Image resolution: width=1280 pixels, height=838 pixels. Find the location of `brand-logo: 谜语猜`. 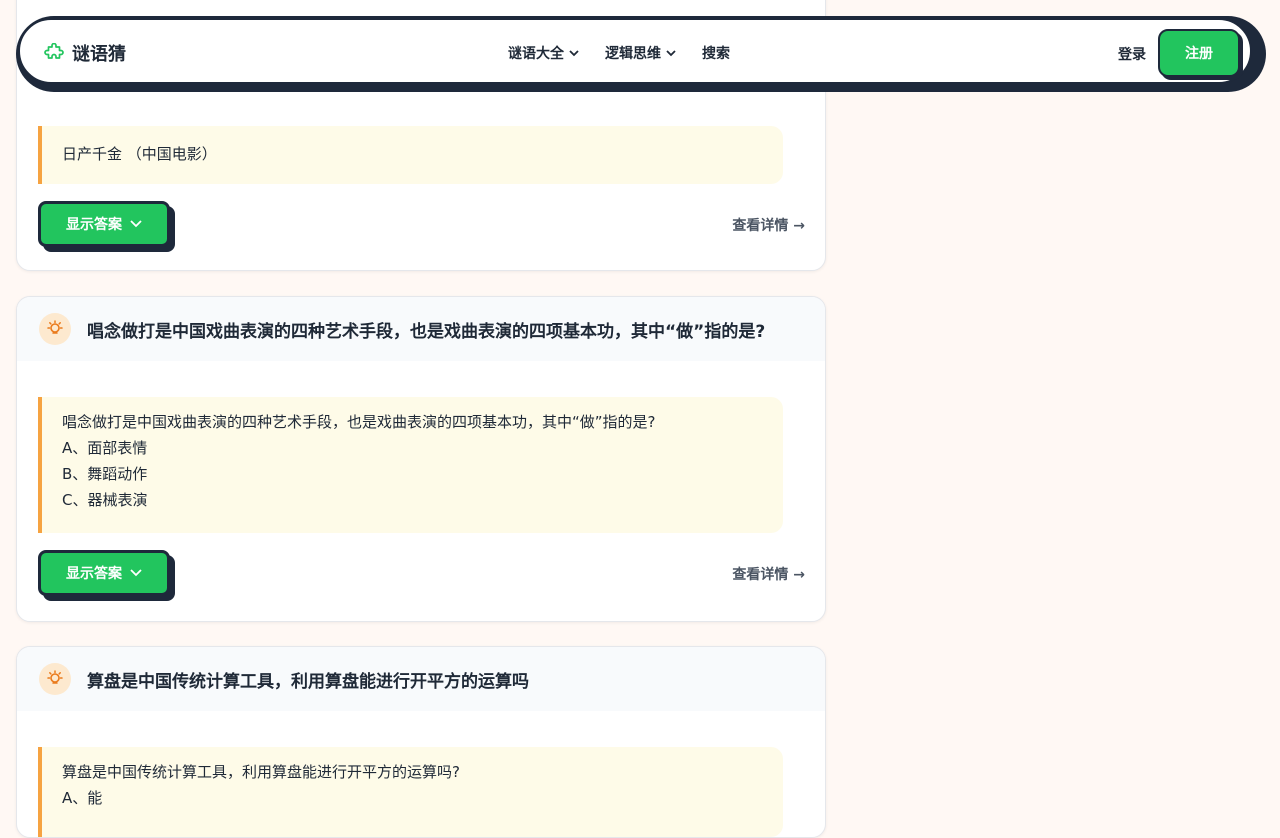

brand-logo: 谜语猜 is located at coordinates (85, 53).